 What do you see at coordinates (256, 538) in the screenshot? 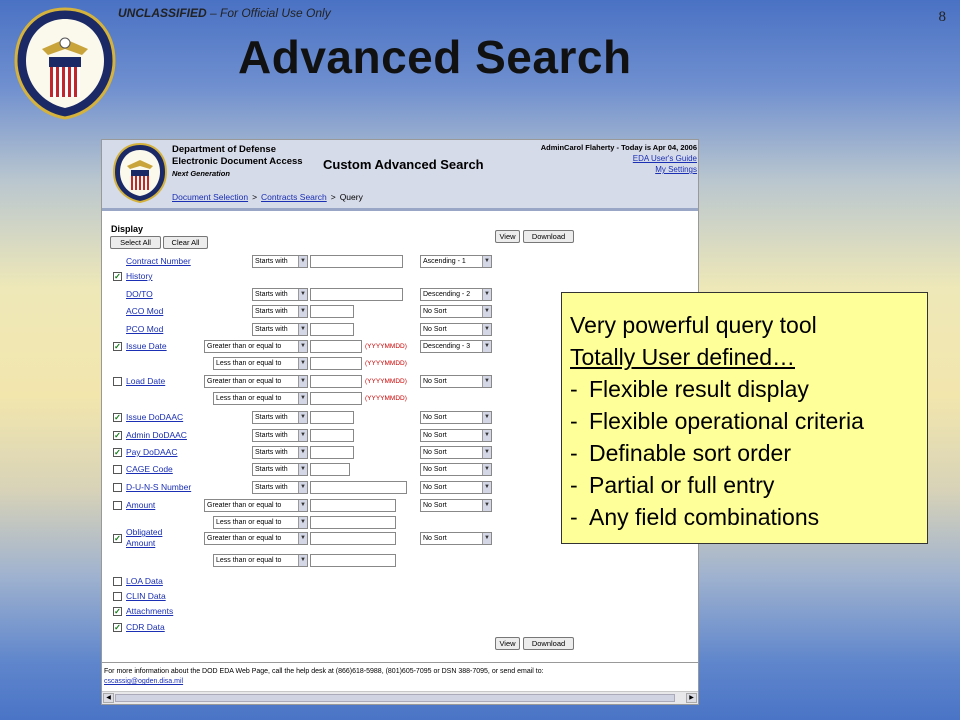
I see `operator-select-obligated-amount: Greater than or equal to ▼` at bounding box center [256, 538].